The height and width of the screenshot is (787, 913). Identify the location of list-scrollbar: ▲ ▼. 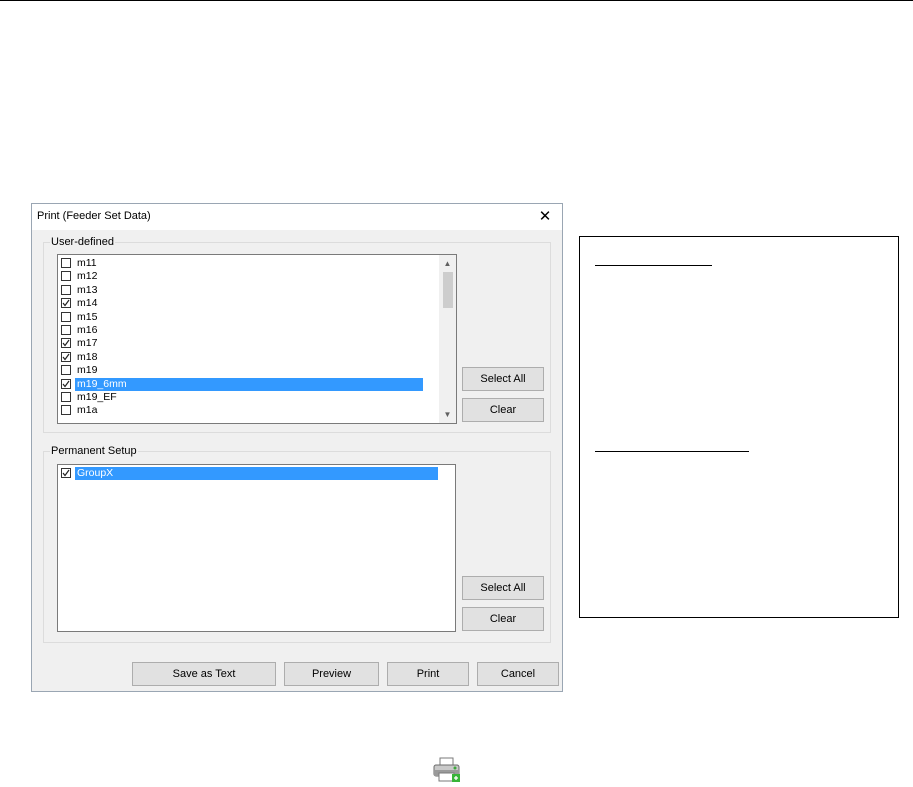
(447, 339).